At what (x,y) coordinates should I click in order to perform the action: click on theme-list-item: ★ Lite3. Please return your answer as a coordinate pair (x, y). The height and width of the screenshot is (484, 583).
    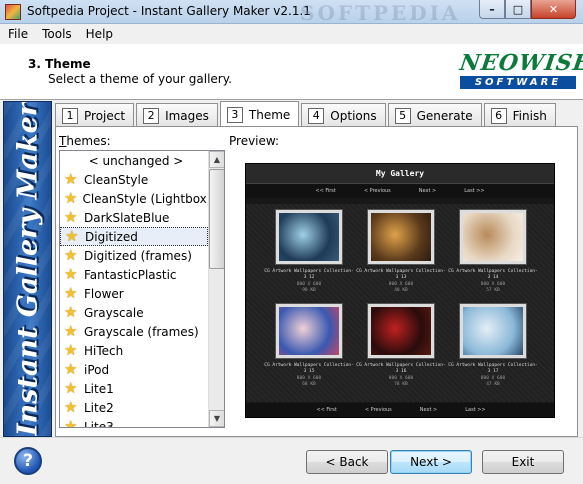
    Looking at the image, I should click on (134, 422).